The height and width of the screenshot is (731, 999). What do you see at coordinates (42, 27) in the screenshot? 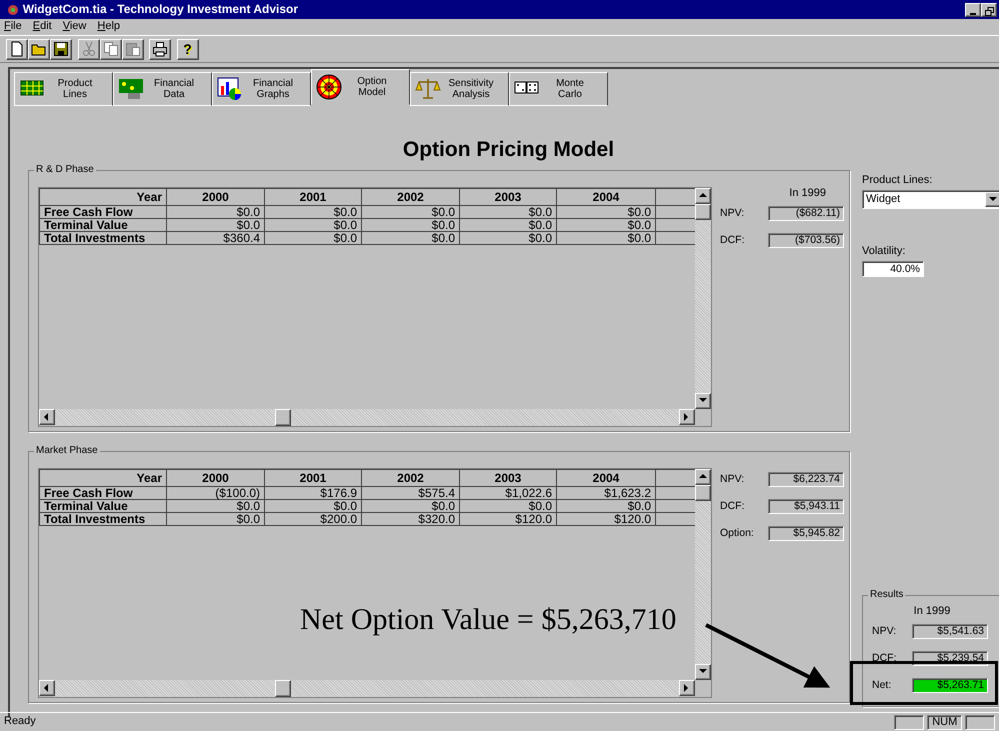
I see `menu-item: Edit` at bounding box center [42, 27].